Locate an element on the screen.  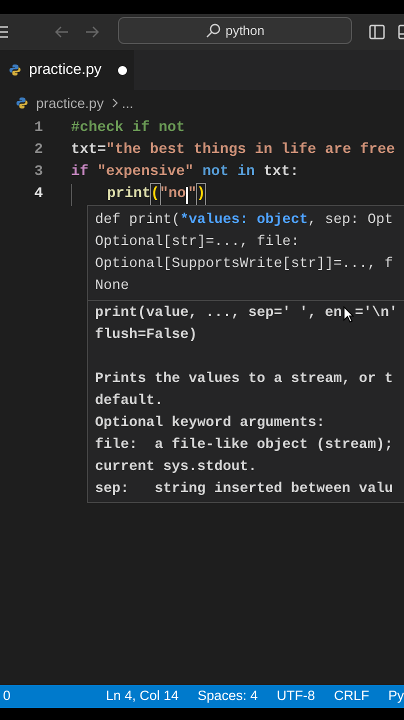
split-editor-icon is located at coordinates (377, 32).